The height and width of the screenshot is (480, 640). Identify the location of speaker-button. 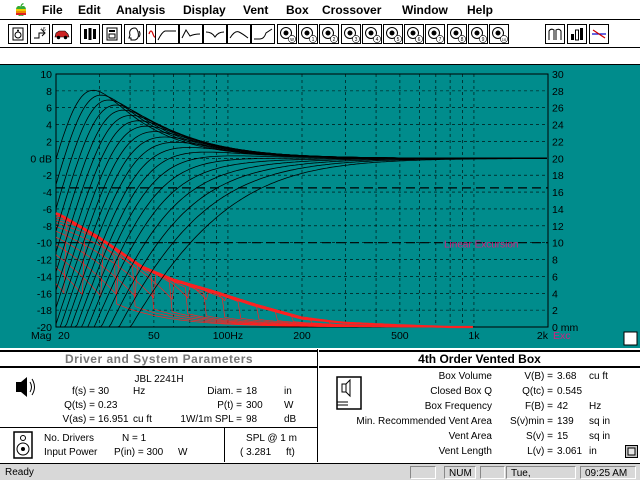
(18, 34).